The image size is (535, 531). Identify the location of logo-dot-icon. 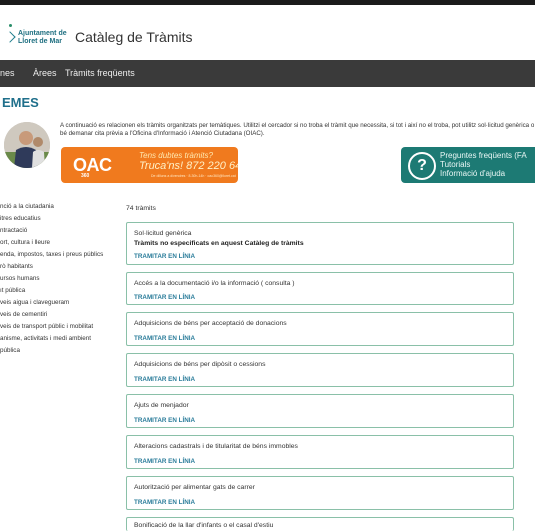
(10, 25).